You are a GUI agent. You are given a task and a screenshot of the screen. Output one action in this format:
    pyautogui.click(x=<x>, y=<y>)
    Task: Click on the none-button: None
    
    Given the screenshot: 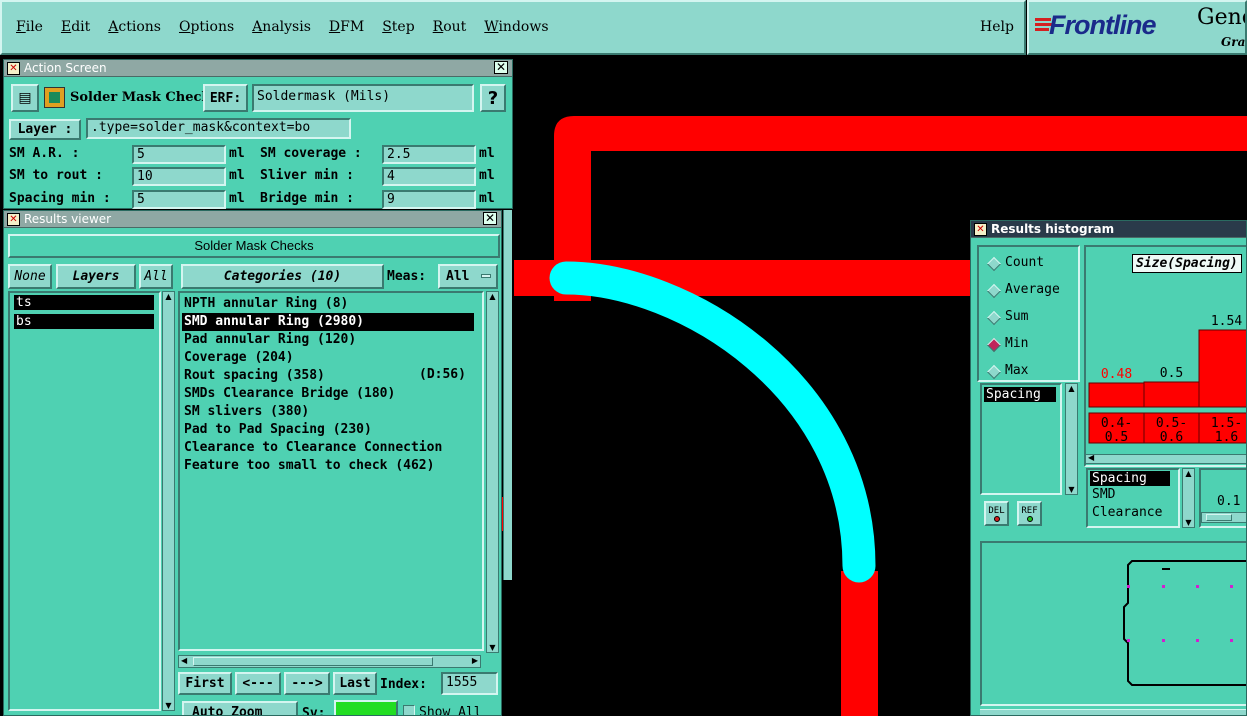 What is the action you would take?
    pyautogui.click(x=30, y=276)
    